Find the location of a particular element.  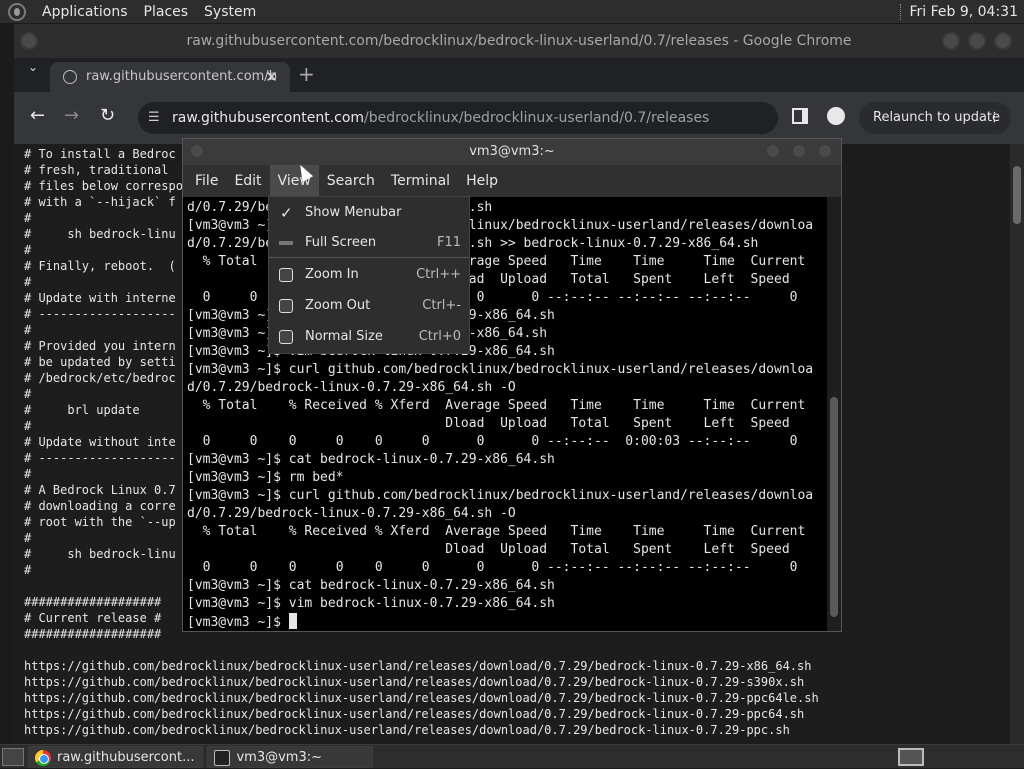

terminal-scroll-thumb is located at coordinates (834, 507).